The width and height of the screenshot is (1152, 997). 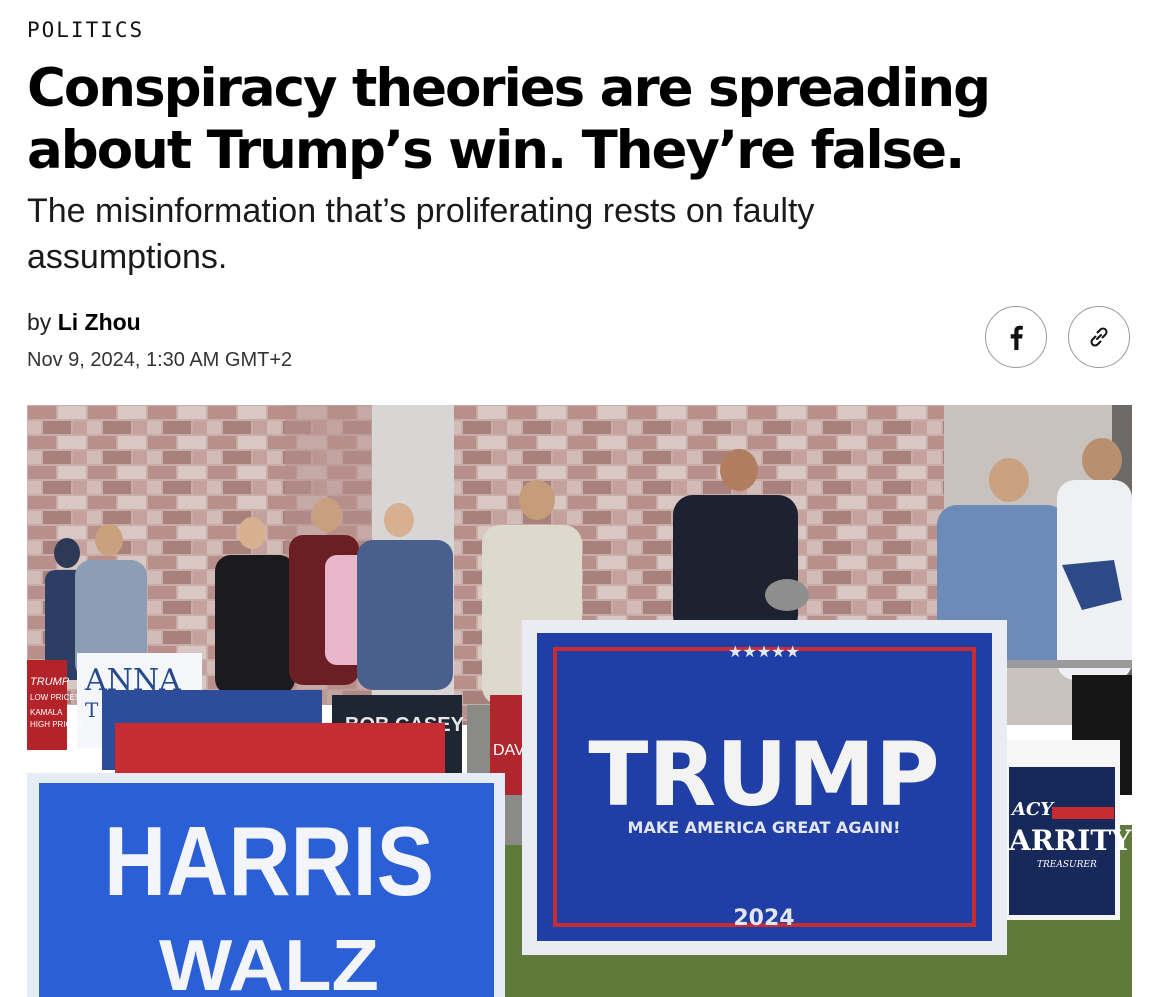 I want to click on garrity-sign: ACY ARRITY TREASURER, so click(x=1068, y=830).